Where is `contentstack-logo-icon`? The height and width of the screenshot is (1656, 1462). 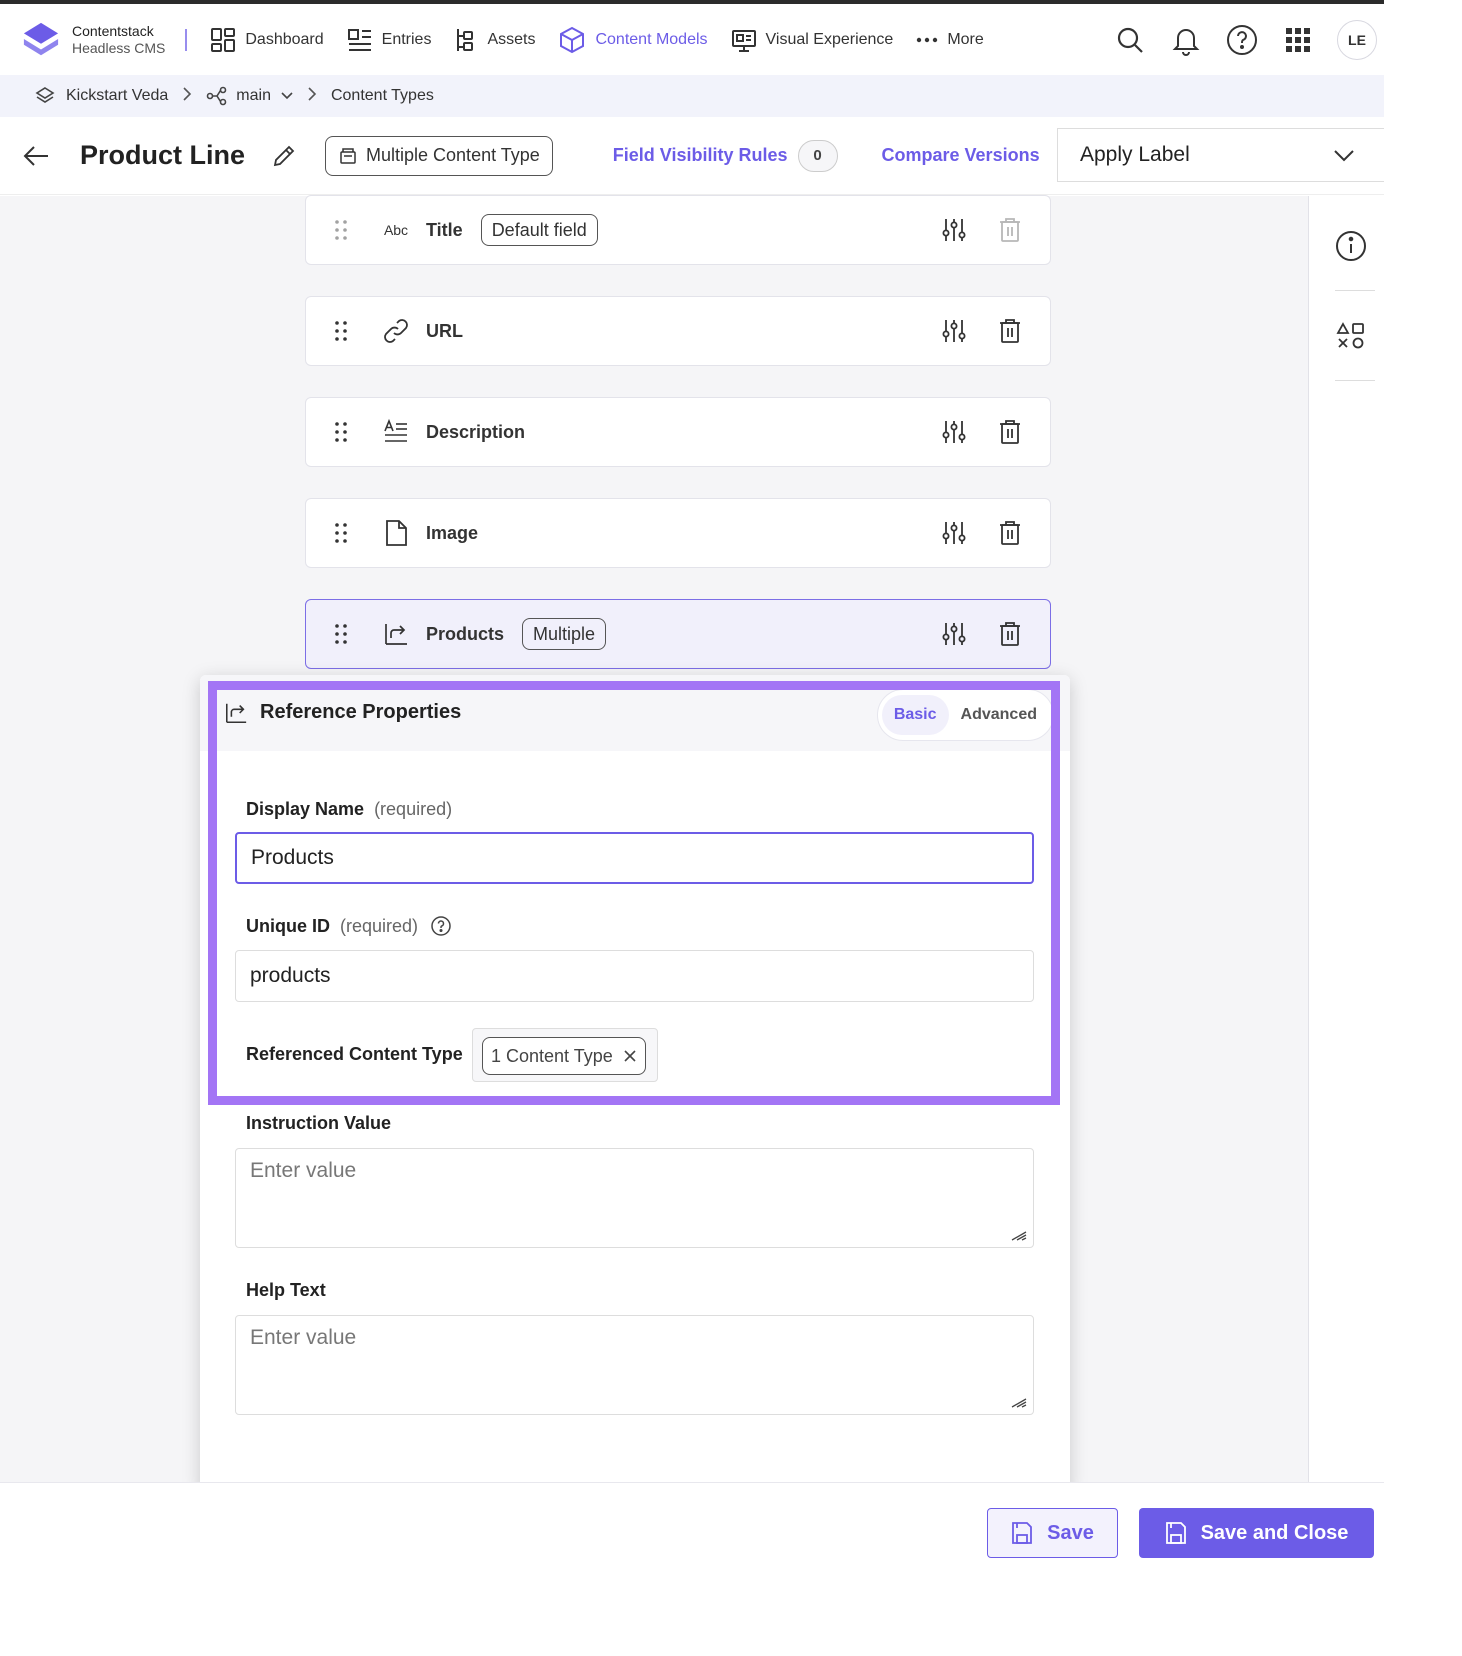
contentstack-logo-icon is located at coordinates (41, 38).